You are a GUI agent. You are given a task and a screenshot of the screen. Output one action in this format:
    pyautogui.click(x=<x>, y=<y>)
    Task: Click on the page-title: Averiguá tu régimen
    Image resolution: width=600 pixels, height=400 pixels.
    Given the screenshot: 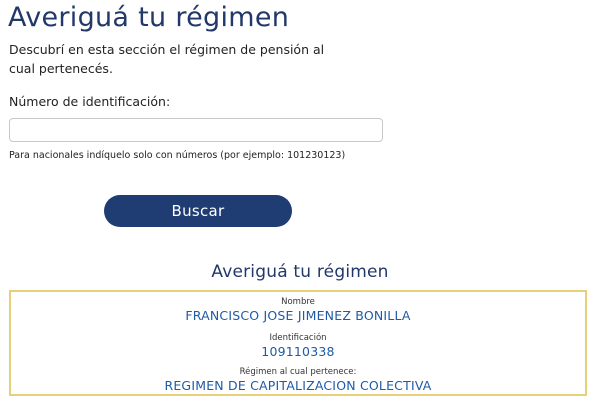 What is the action you would take?
    pyautogui.click(x=149, y=17)
    